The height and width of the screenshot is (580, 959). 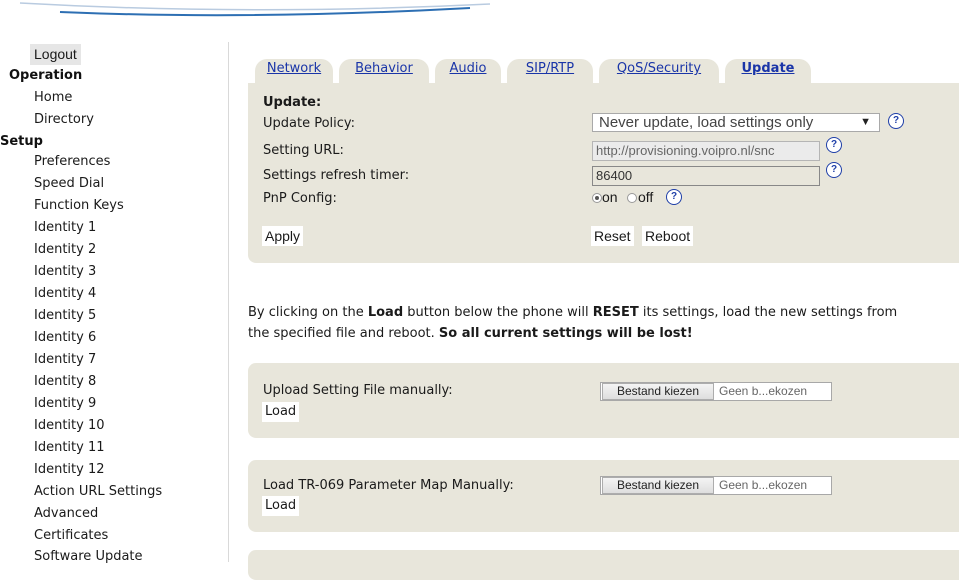 I want to click on pnp-off-label: off, so click(x=645, y=197).